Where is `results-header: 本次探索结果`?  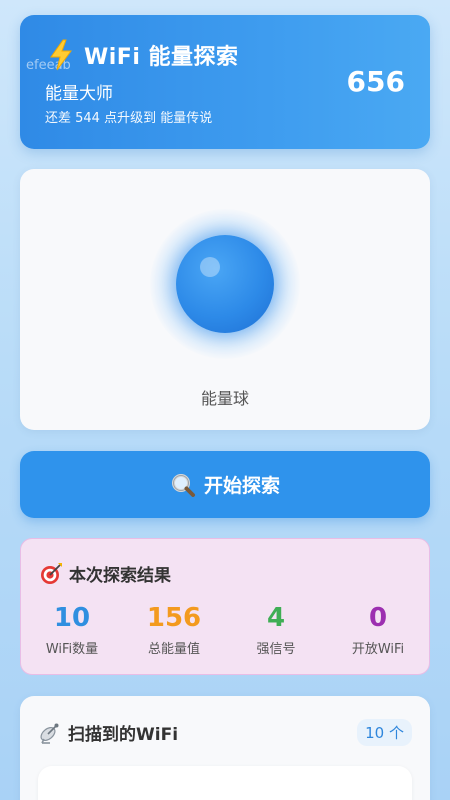 results-header: 本次探索结果 is located at coordinates (105, 573).